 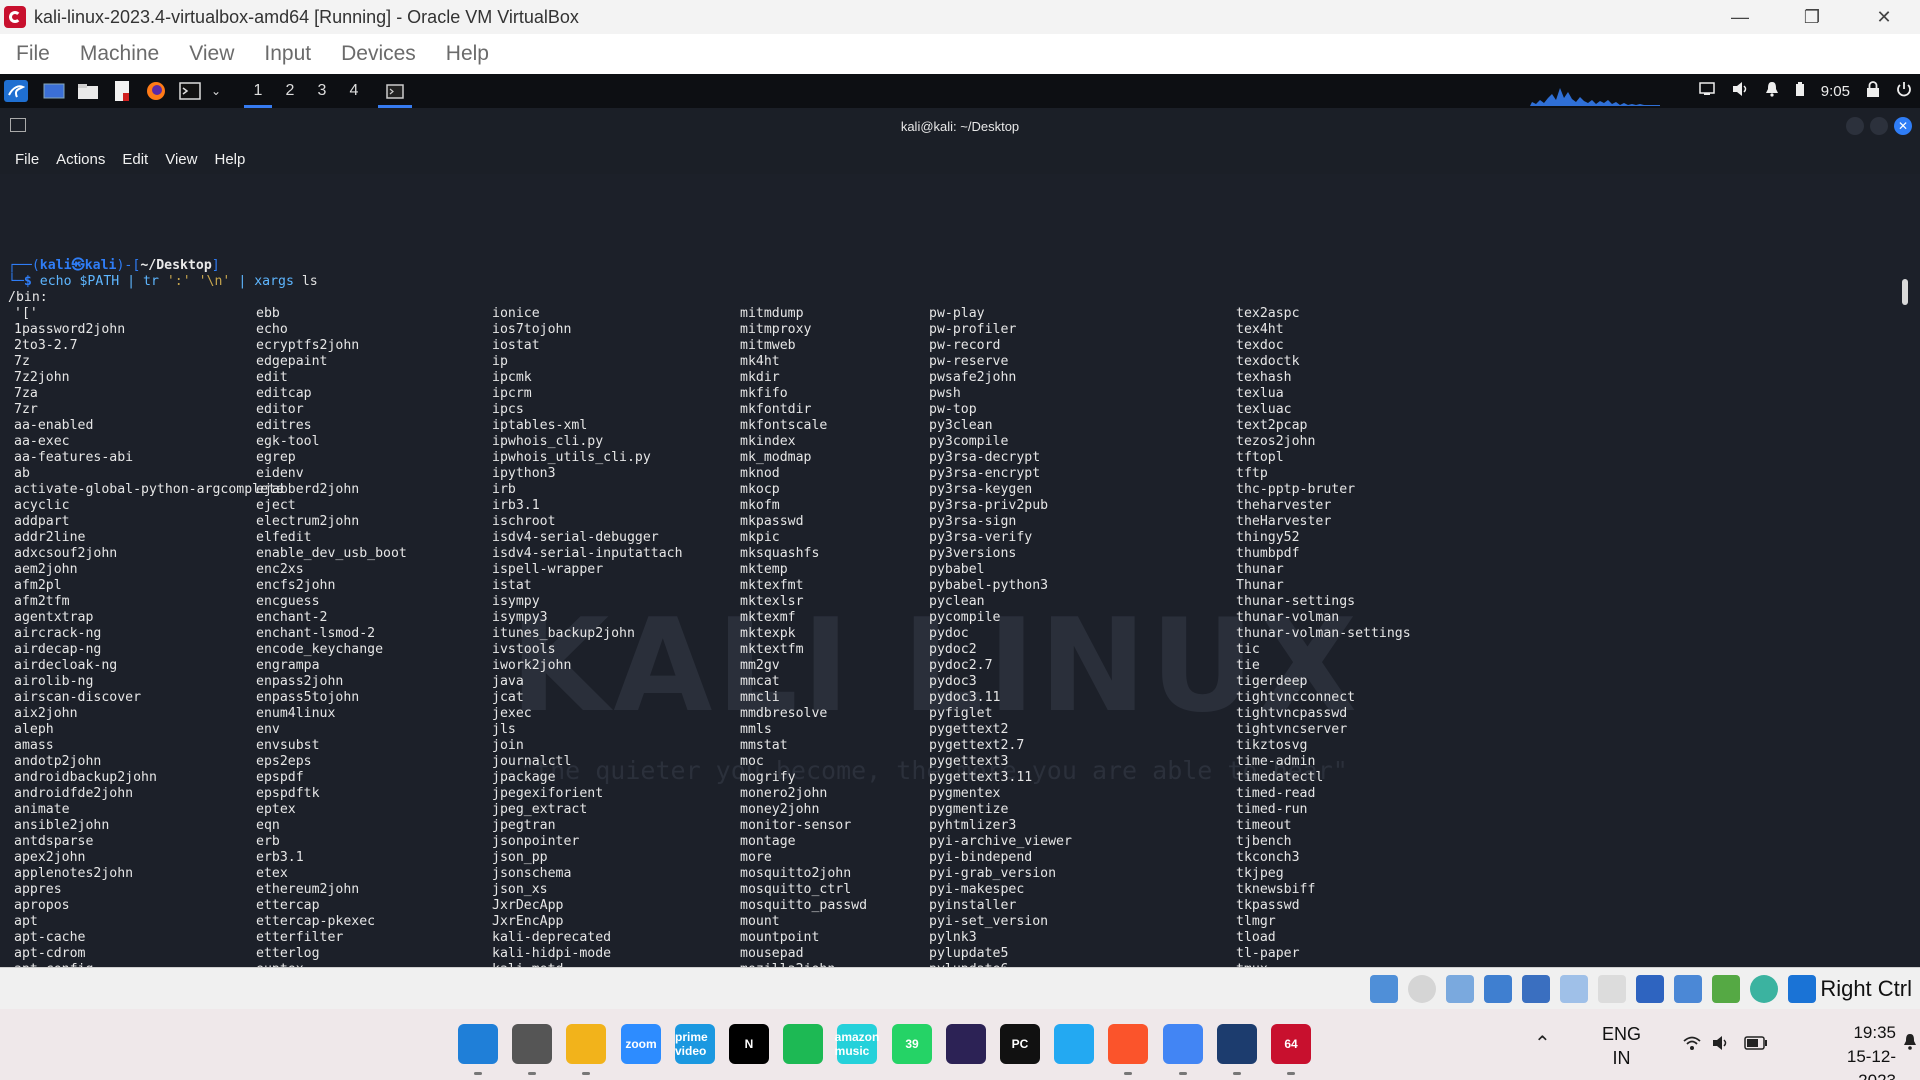 I want to click on menu-help: Help, so click(x=467, y=54).